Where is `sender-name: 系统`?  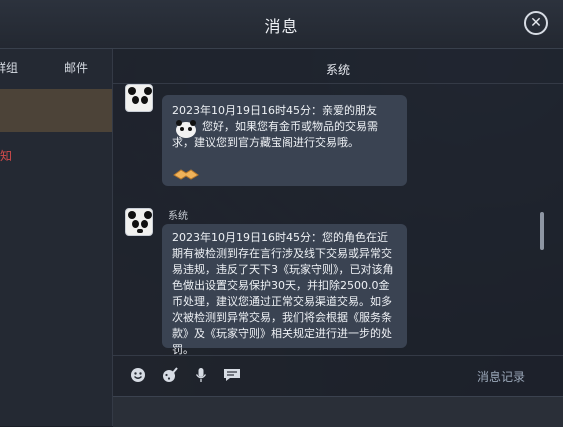
sender-name: 系统 is located at coordinates (178, 216).